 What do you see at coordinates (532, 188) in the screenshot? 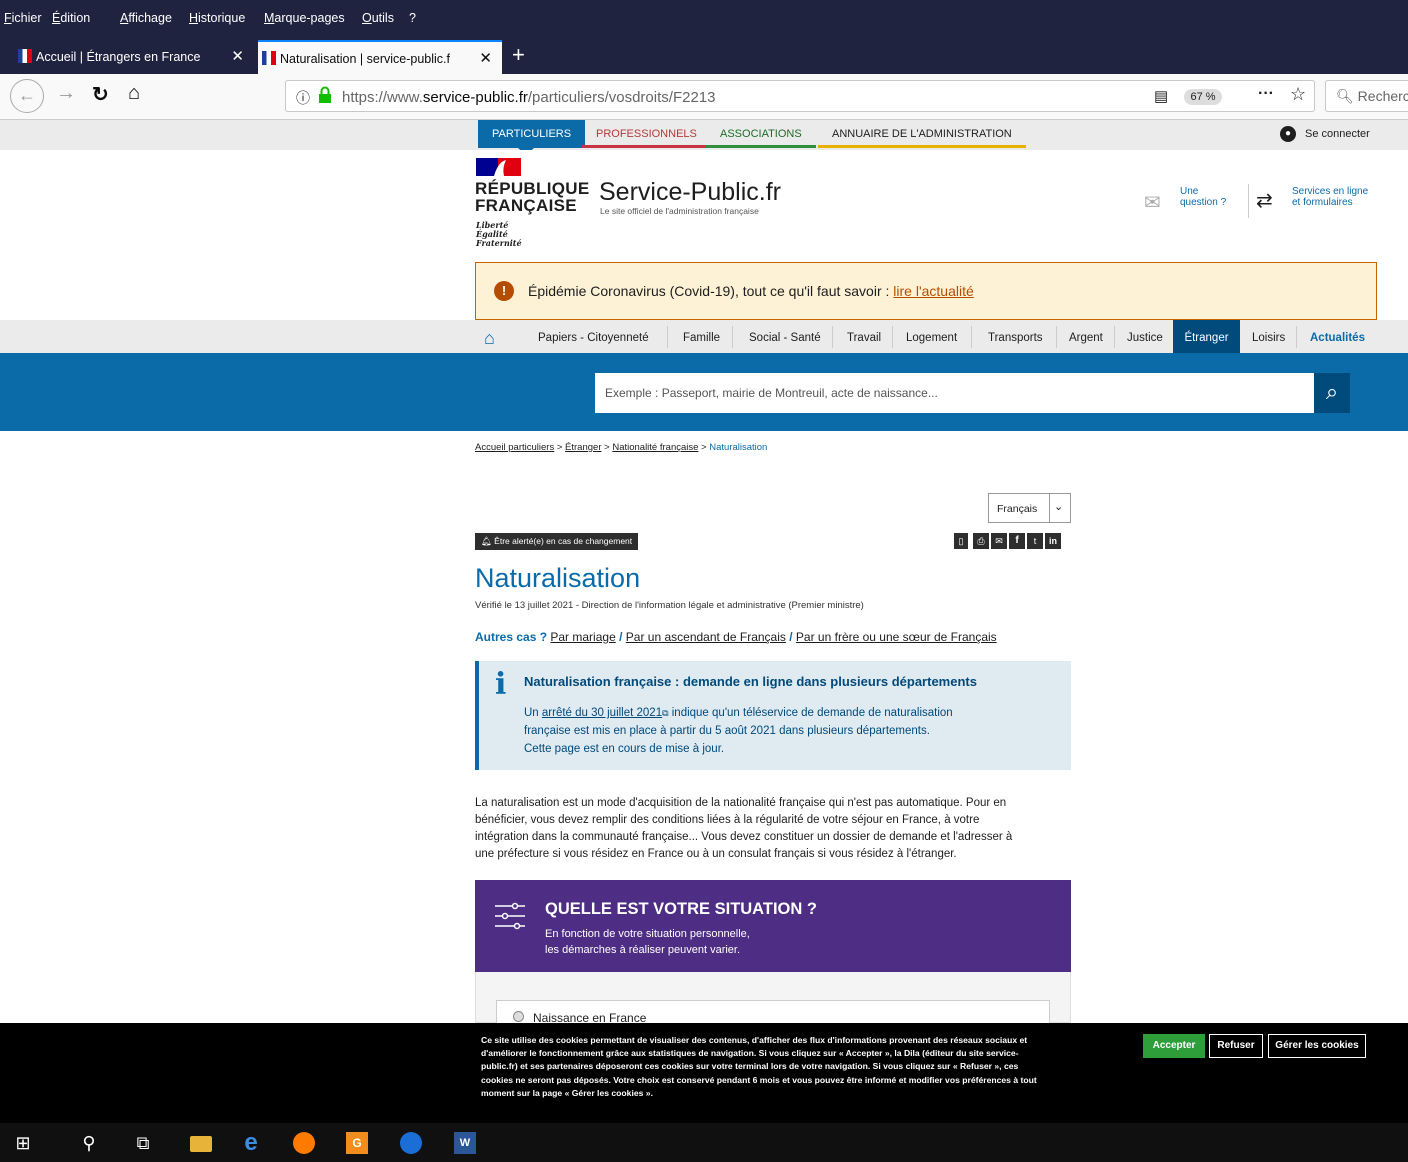
I see `rf-line: RÉPUBLIQUE` at bounding box center [532, 188].